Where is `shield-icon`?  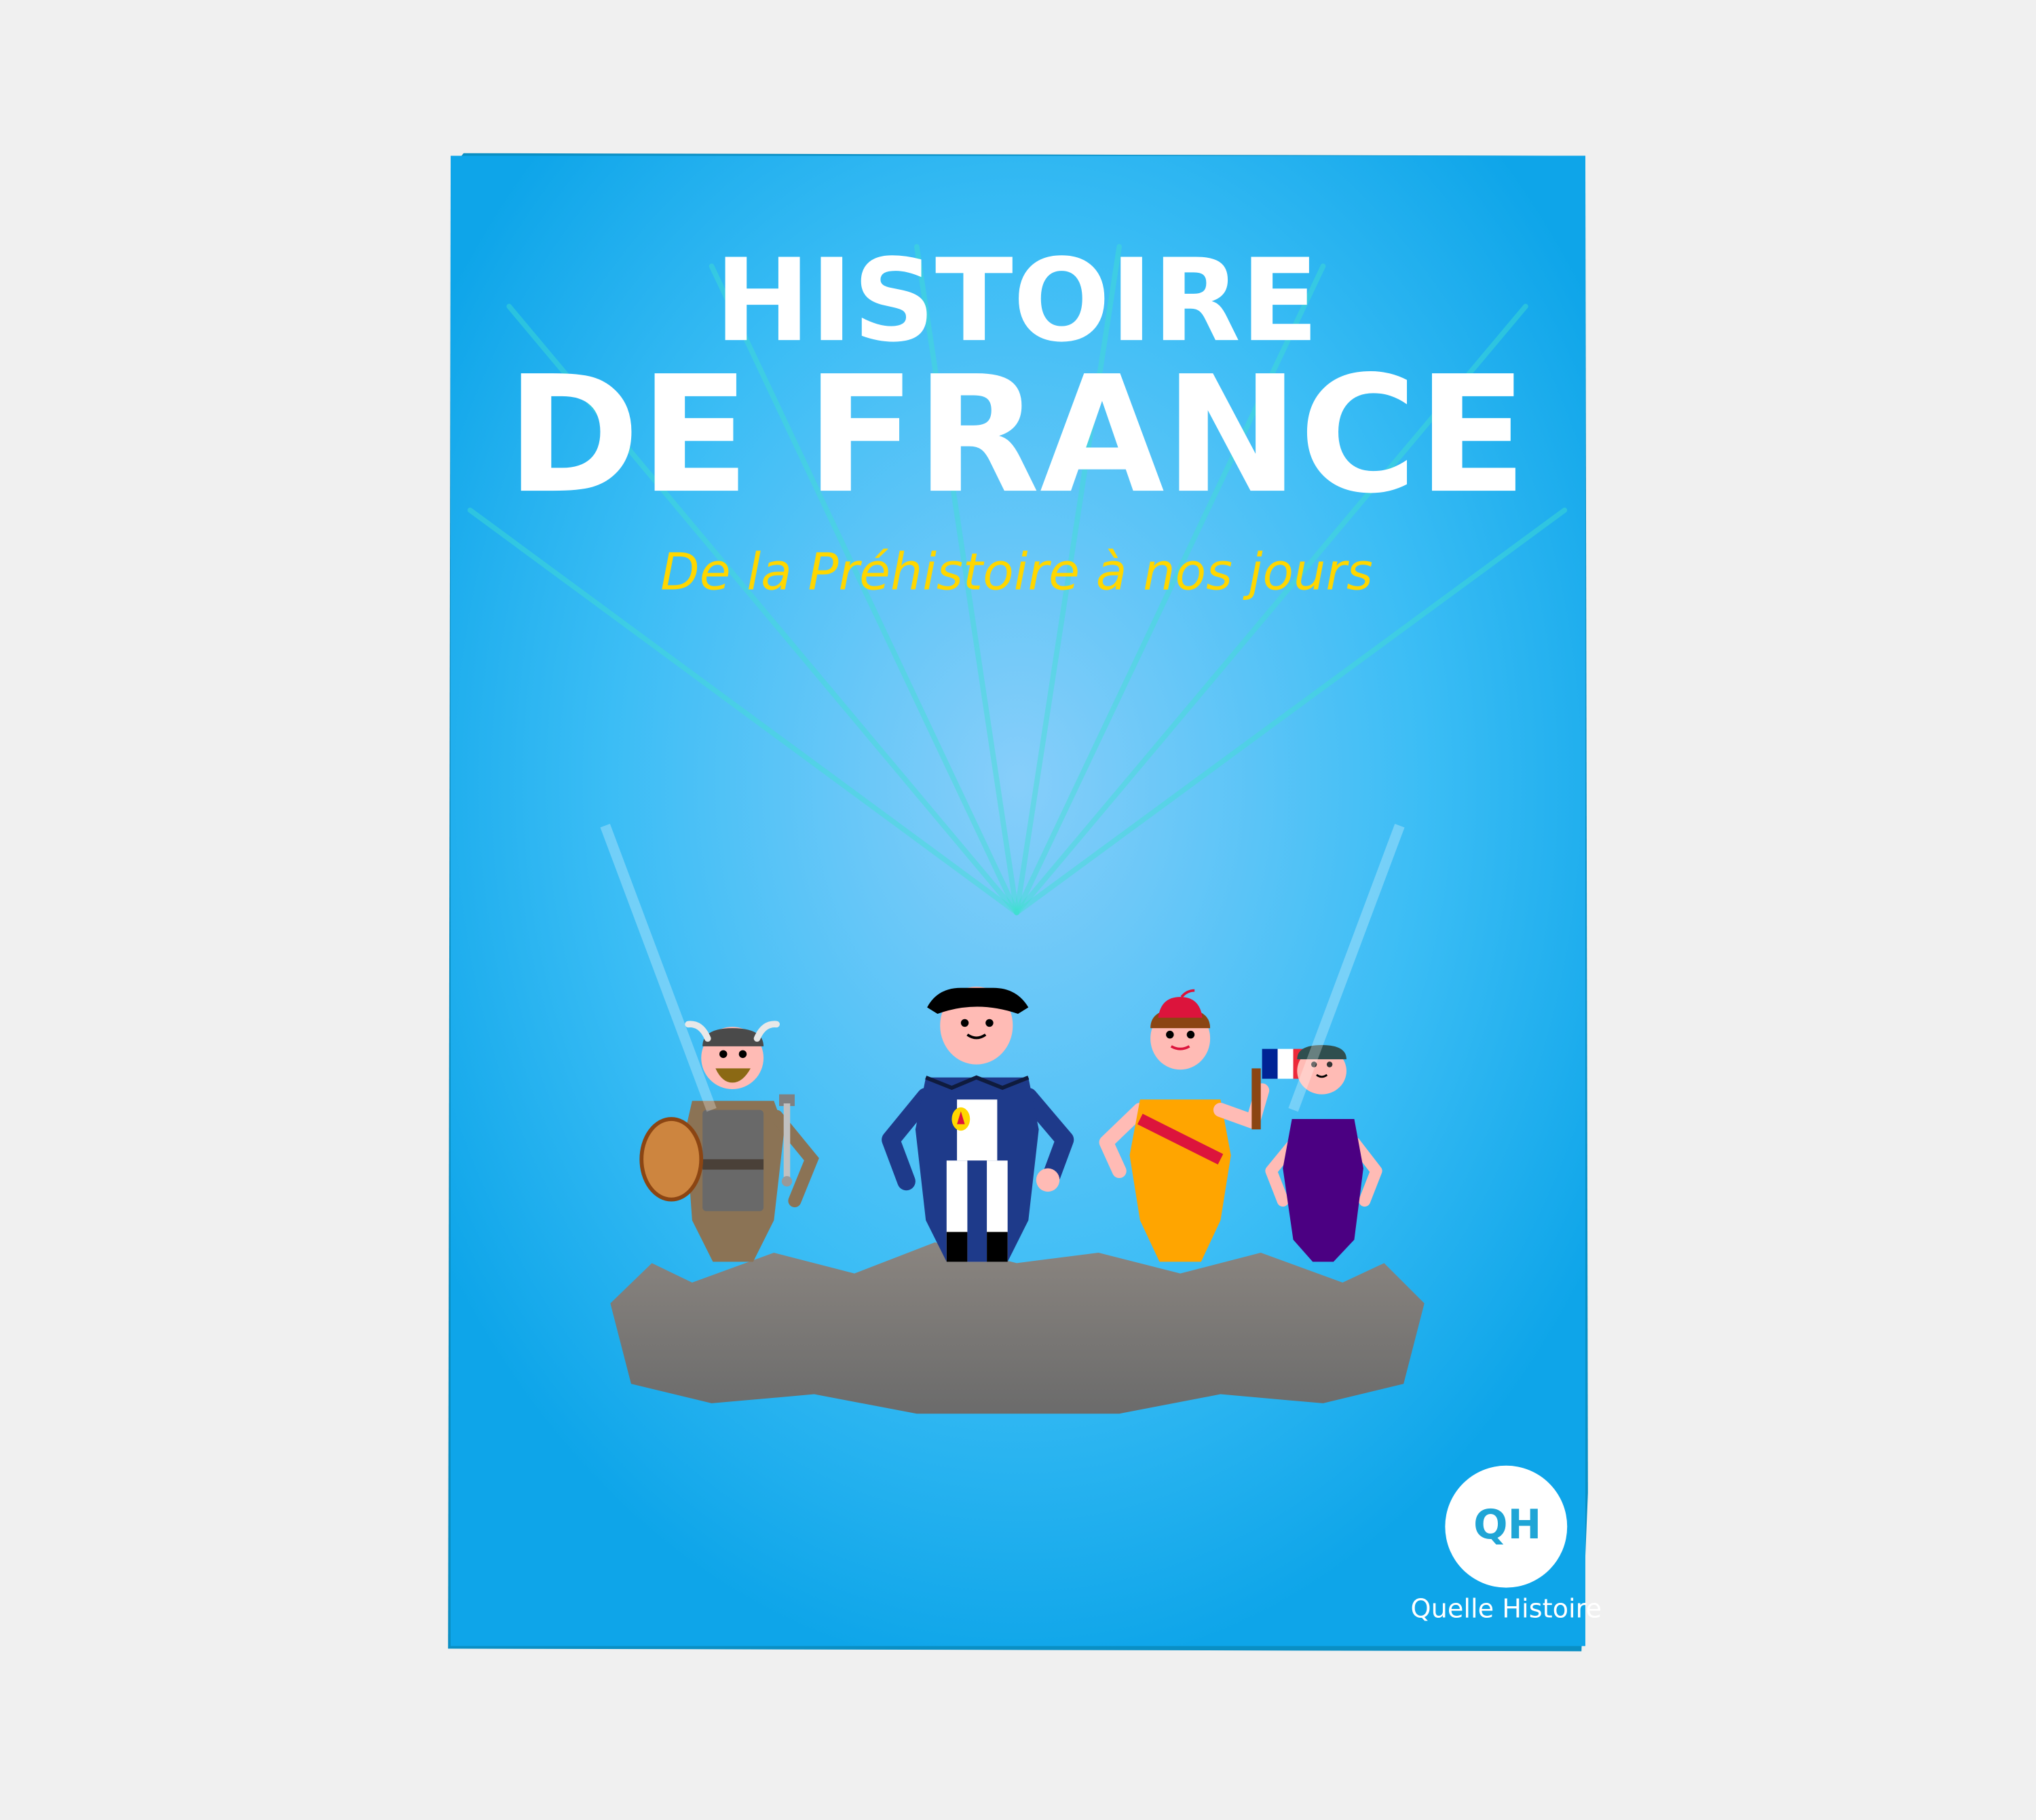 shield-icon is located at coordinates (671, 1159).